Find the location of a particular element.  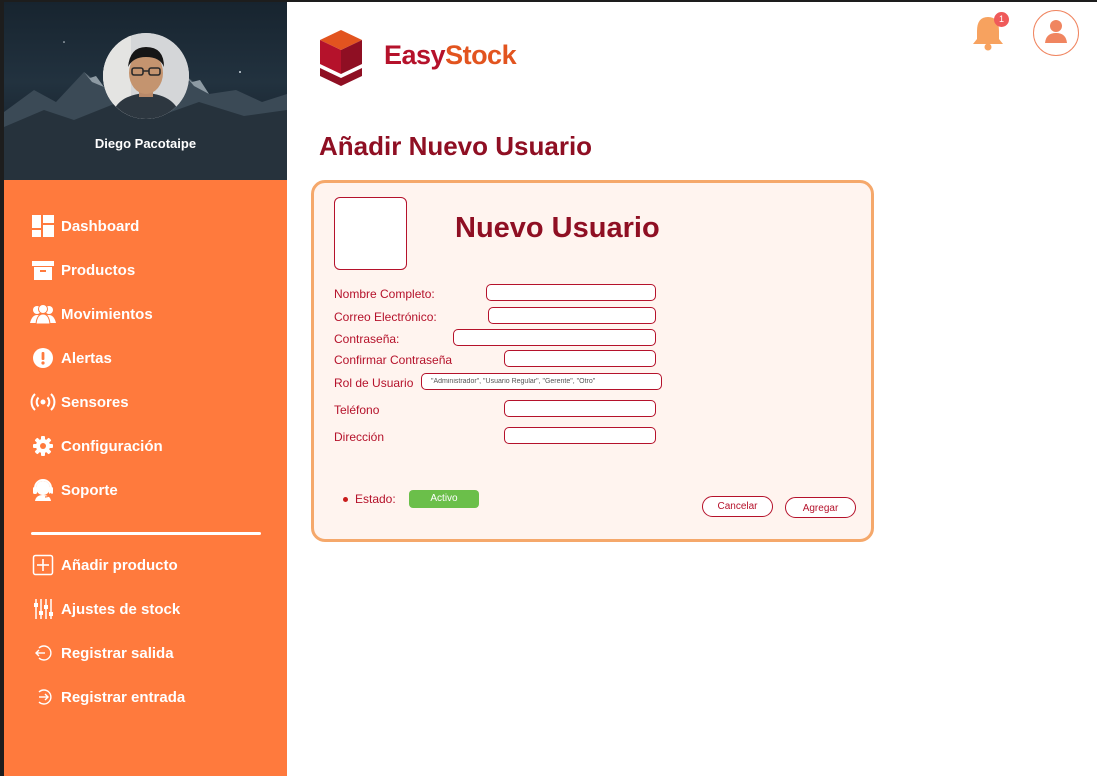

nav-label: Soporte is located at coordinates (89, 490).